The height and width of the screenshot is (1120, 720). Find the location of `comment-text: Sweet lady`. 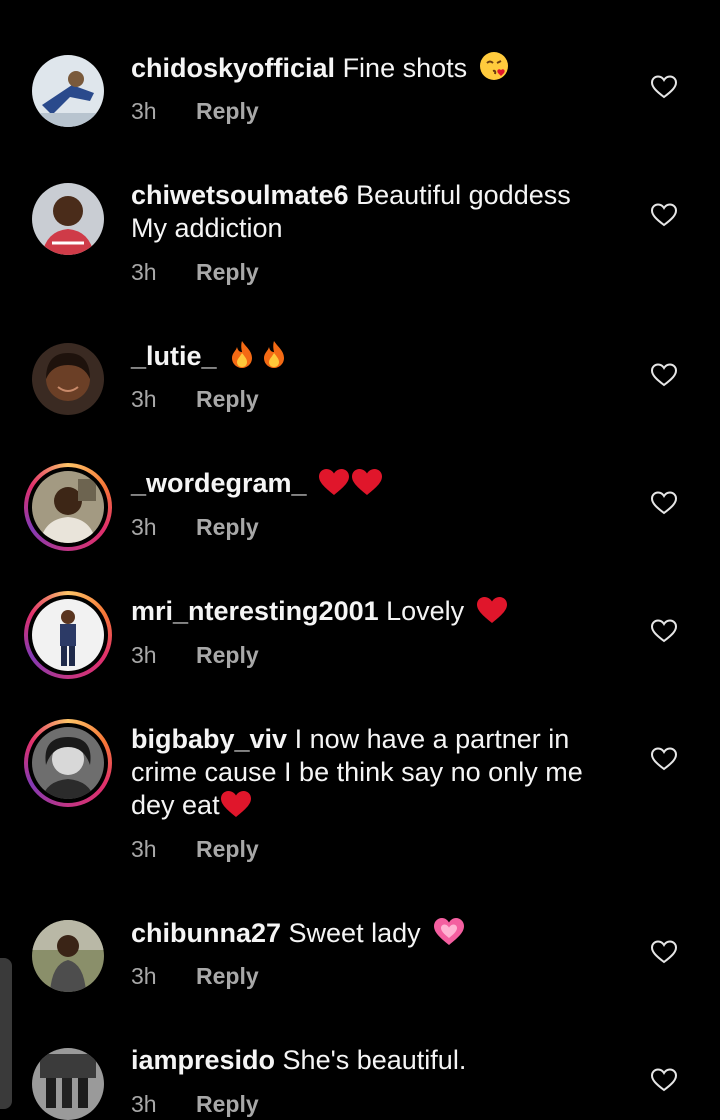

comment-text: Sweet lady is located at coordinates (355, 933).